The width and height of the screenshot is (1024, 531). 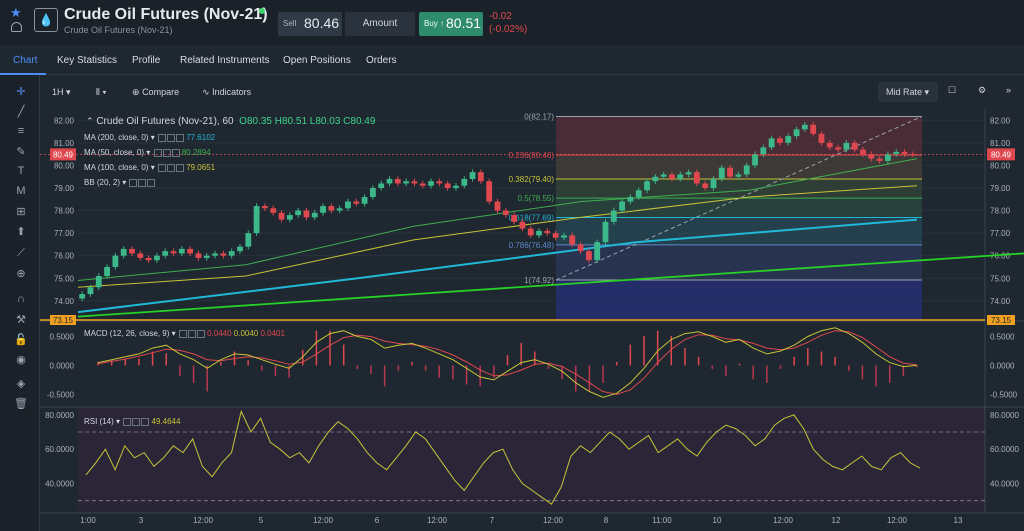 What do you see at coordinates (1000, 165) in the screenshot?
I see `price-tick-right: 80.00` at bounding box center [1000, 165].